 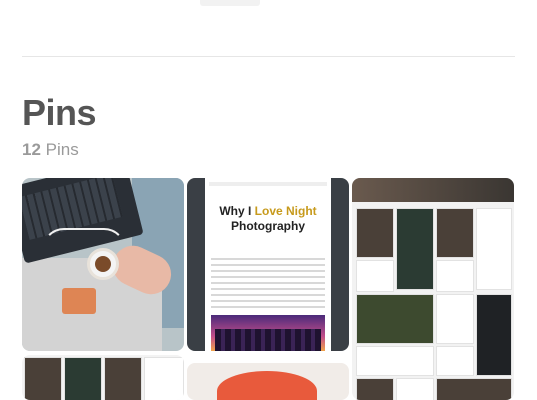 What do you see at coordinates (268, 184) in the screenshot?
I see `blog-header-bar` at bounding box center [268, 184].